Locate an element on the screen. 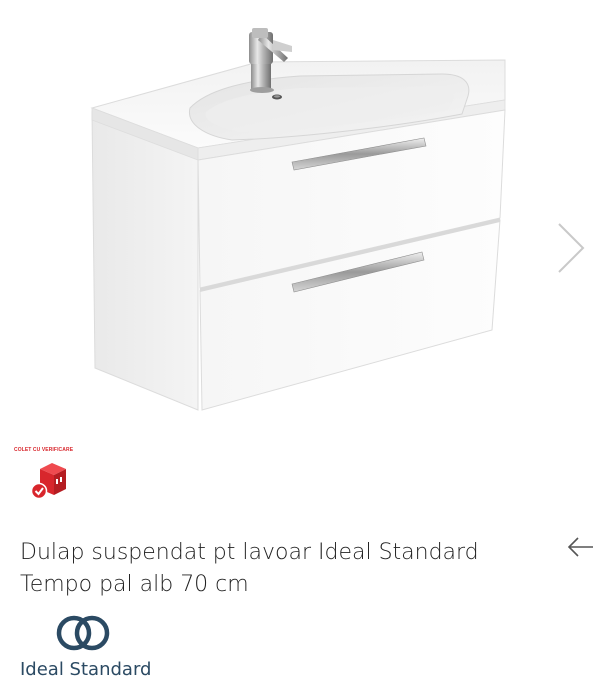  ideal-standard-logo-icon is located at coordinates (83, 633).